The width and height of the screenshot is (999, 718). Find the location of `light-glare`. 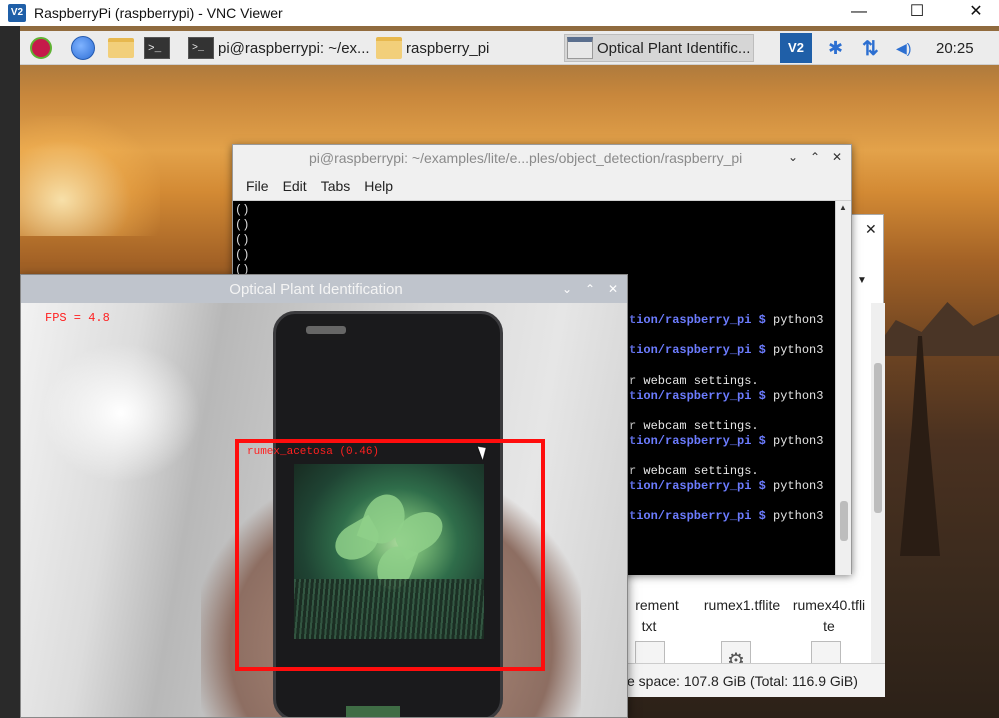

light-glare is located at coordinates (121, 413).